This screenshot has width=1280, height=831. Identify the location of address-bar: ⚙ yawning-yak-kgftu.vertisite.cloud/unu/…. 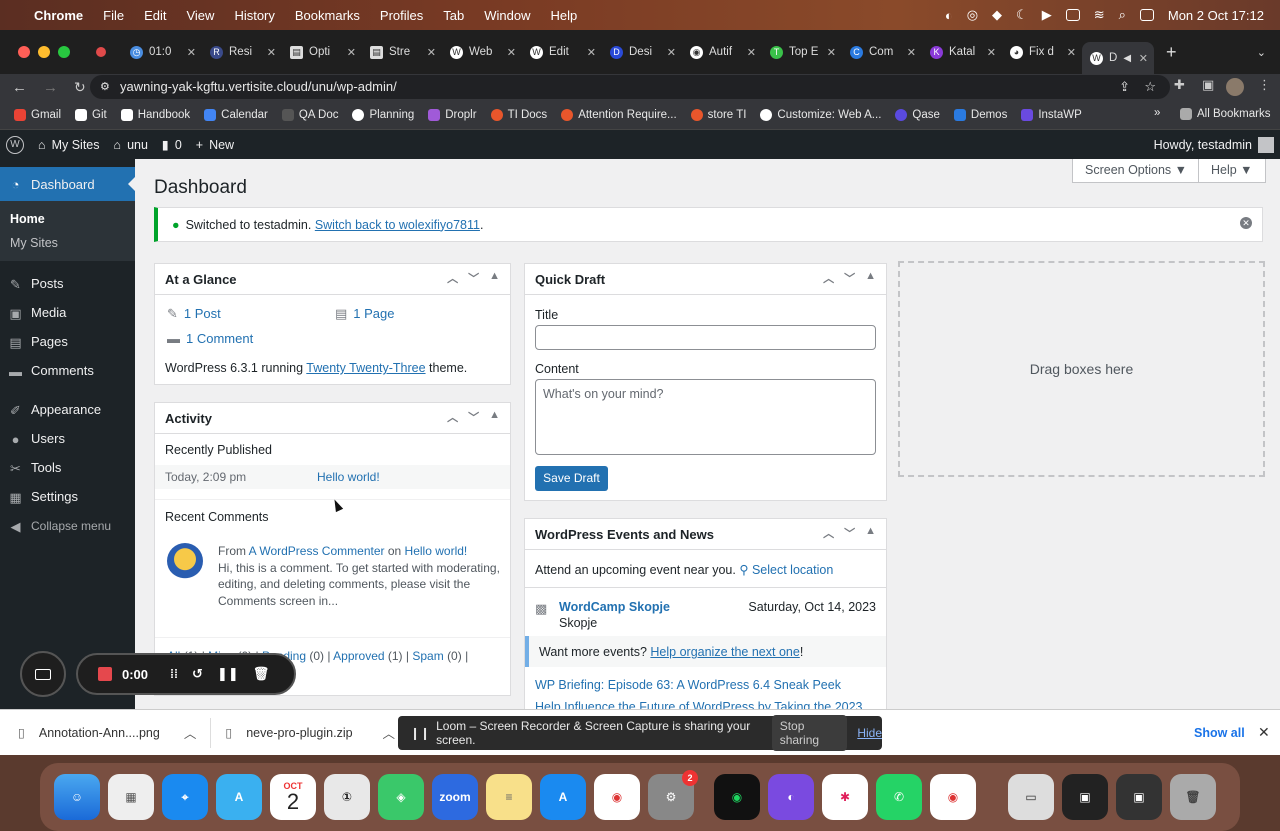
(630, 87).